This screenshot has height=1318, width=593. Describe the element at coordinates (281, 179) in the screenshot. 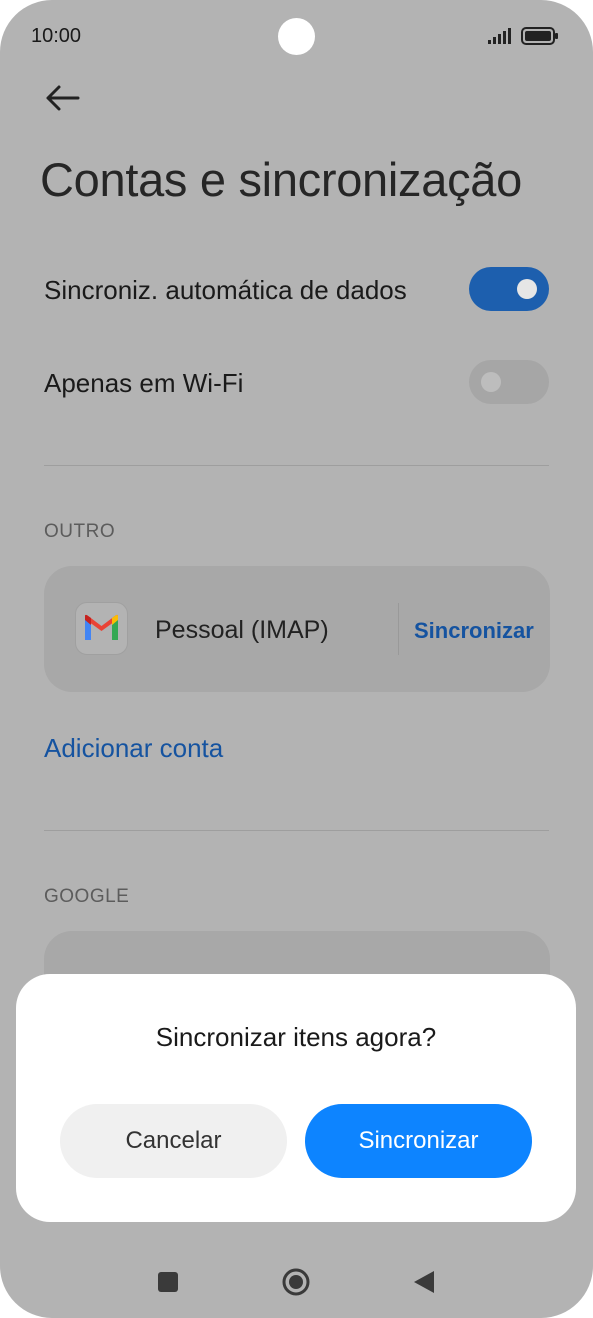

I see `page-title: Contas e sincronização` at that location.